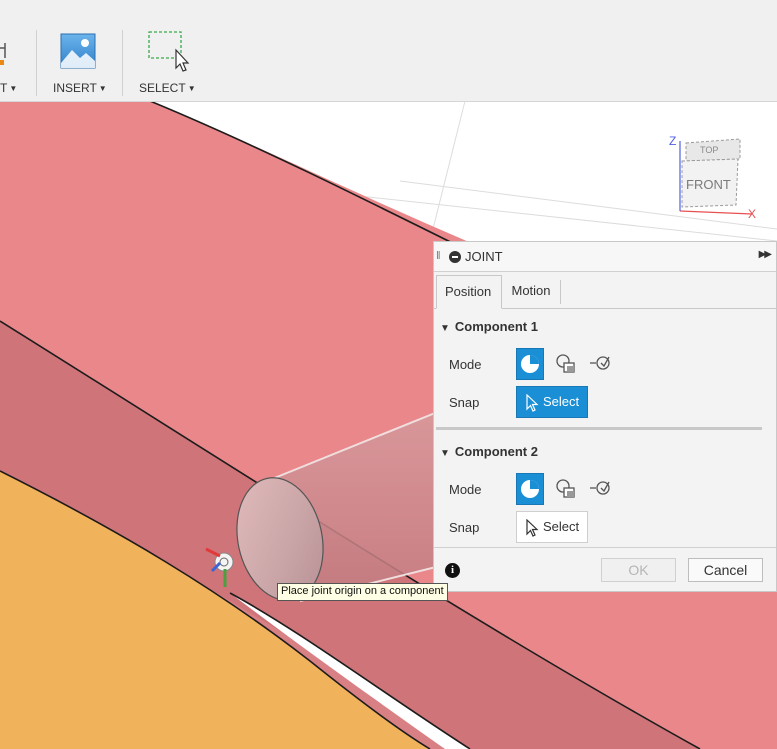 This screenshot has width=777, height=749. Describe the element at coordinates (716, 212) in the screenshot. I see `x-axis-line` at that location.